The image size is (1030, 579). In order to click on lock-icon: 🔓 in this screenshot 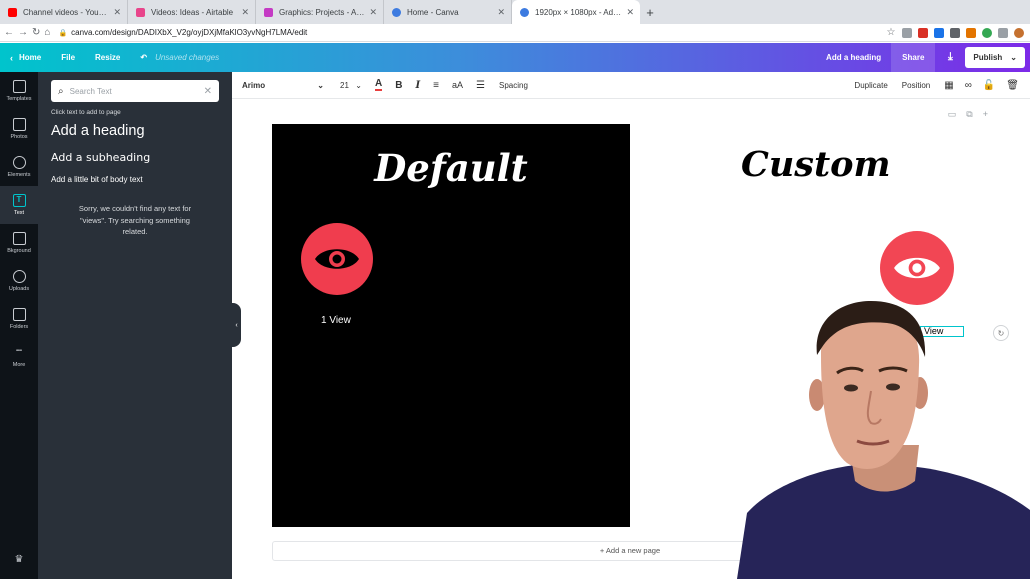, I will do `click(989, 85)`.